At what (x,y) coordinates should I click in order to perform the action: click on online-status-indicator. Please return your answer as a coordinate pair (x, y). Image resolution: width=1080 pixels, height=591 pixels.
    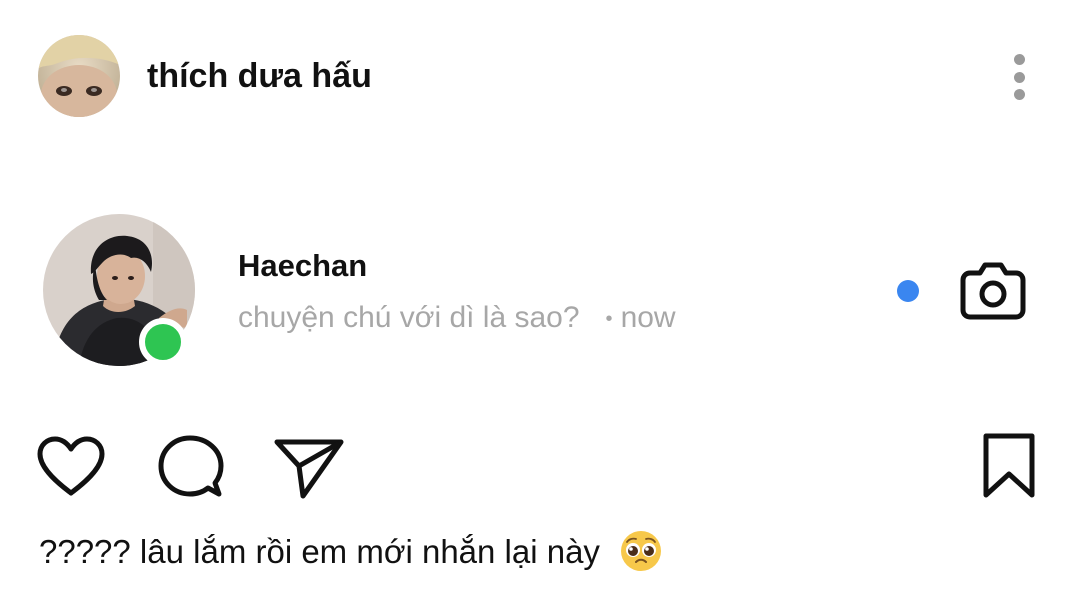
    Looking at the image, I should click on (163, 342).